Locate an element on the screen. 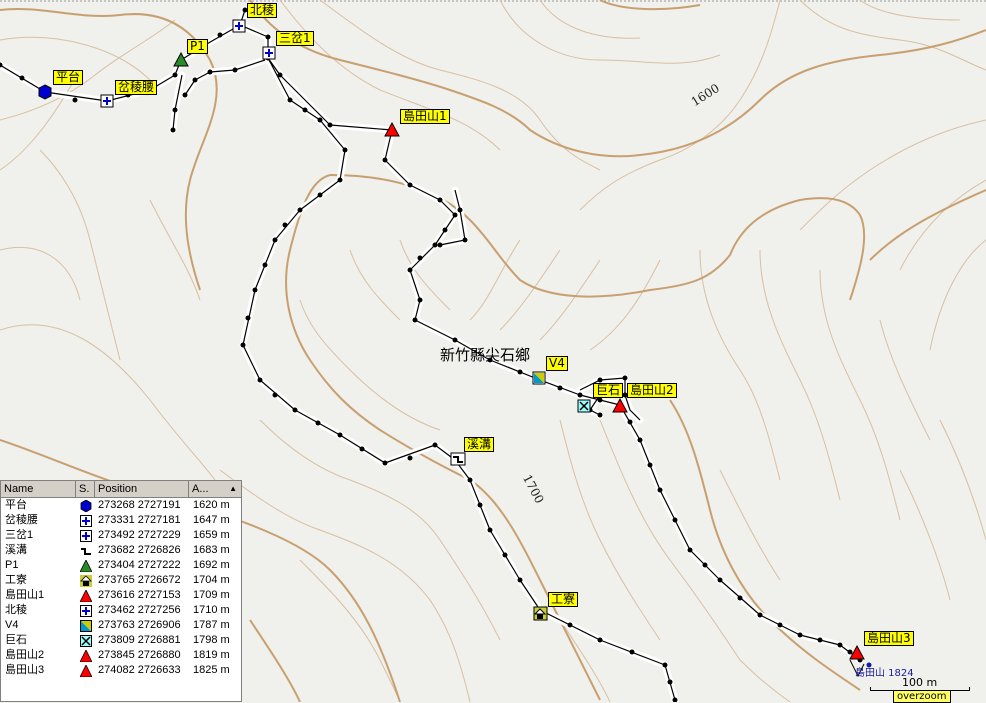 Image resolution: width=986 pixels, height=703 pixels. sort-triangle-icon: ▲ is located at coordinates (233, 488).